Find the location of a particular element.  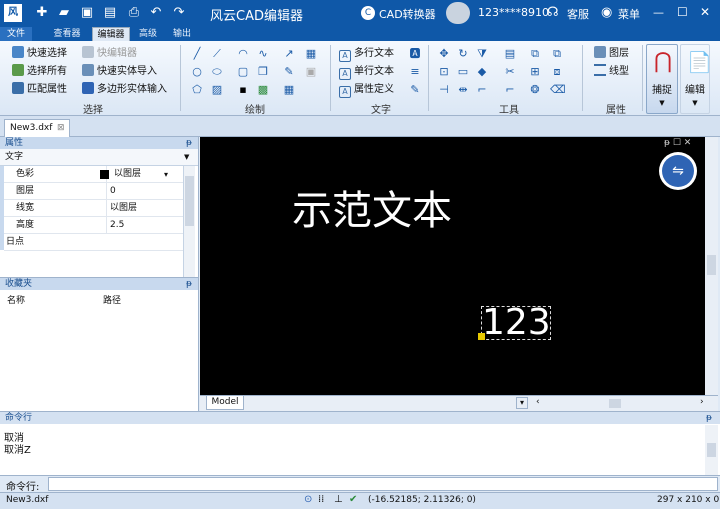

match-props-button: 匹配属性 is located at coordinates (39, 89).